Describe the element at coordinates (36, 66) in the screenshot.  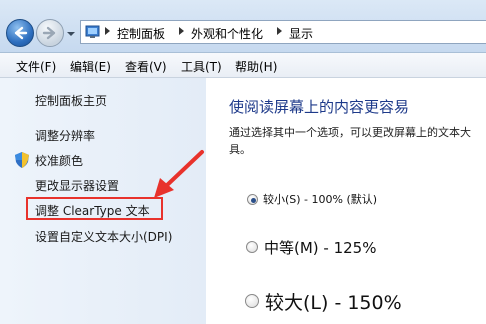
I see `menu-file: 文件(F)` at that location.